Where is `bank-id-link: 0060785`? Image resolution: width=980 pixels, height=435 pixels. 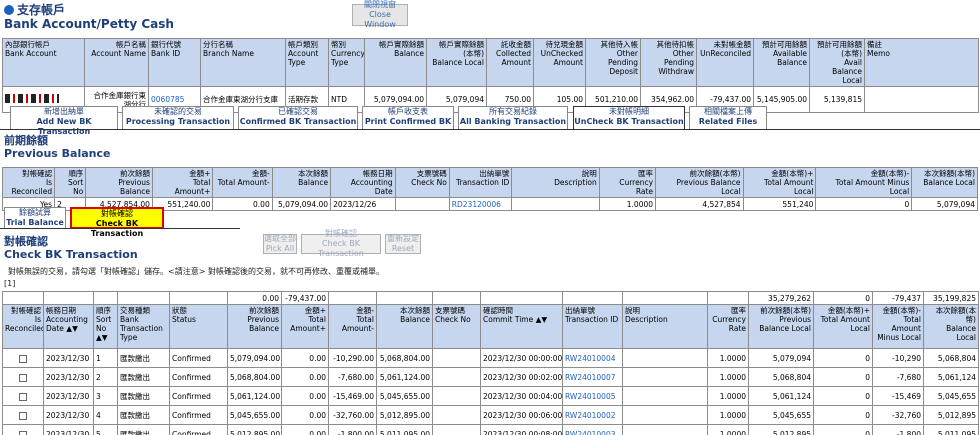
bank-id-link: 0060785 is located at coordinates (167, 99).